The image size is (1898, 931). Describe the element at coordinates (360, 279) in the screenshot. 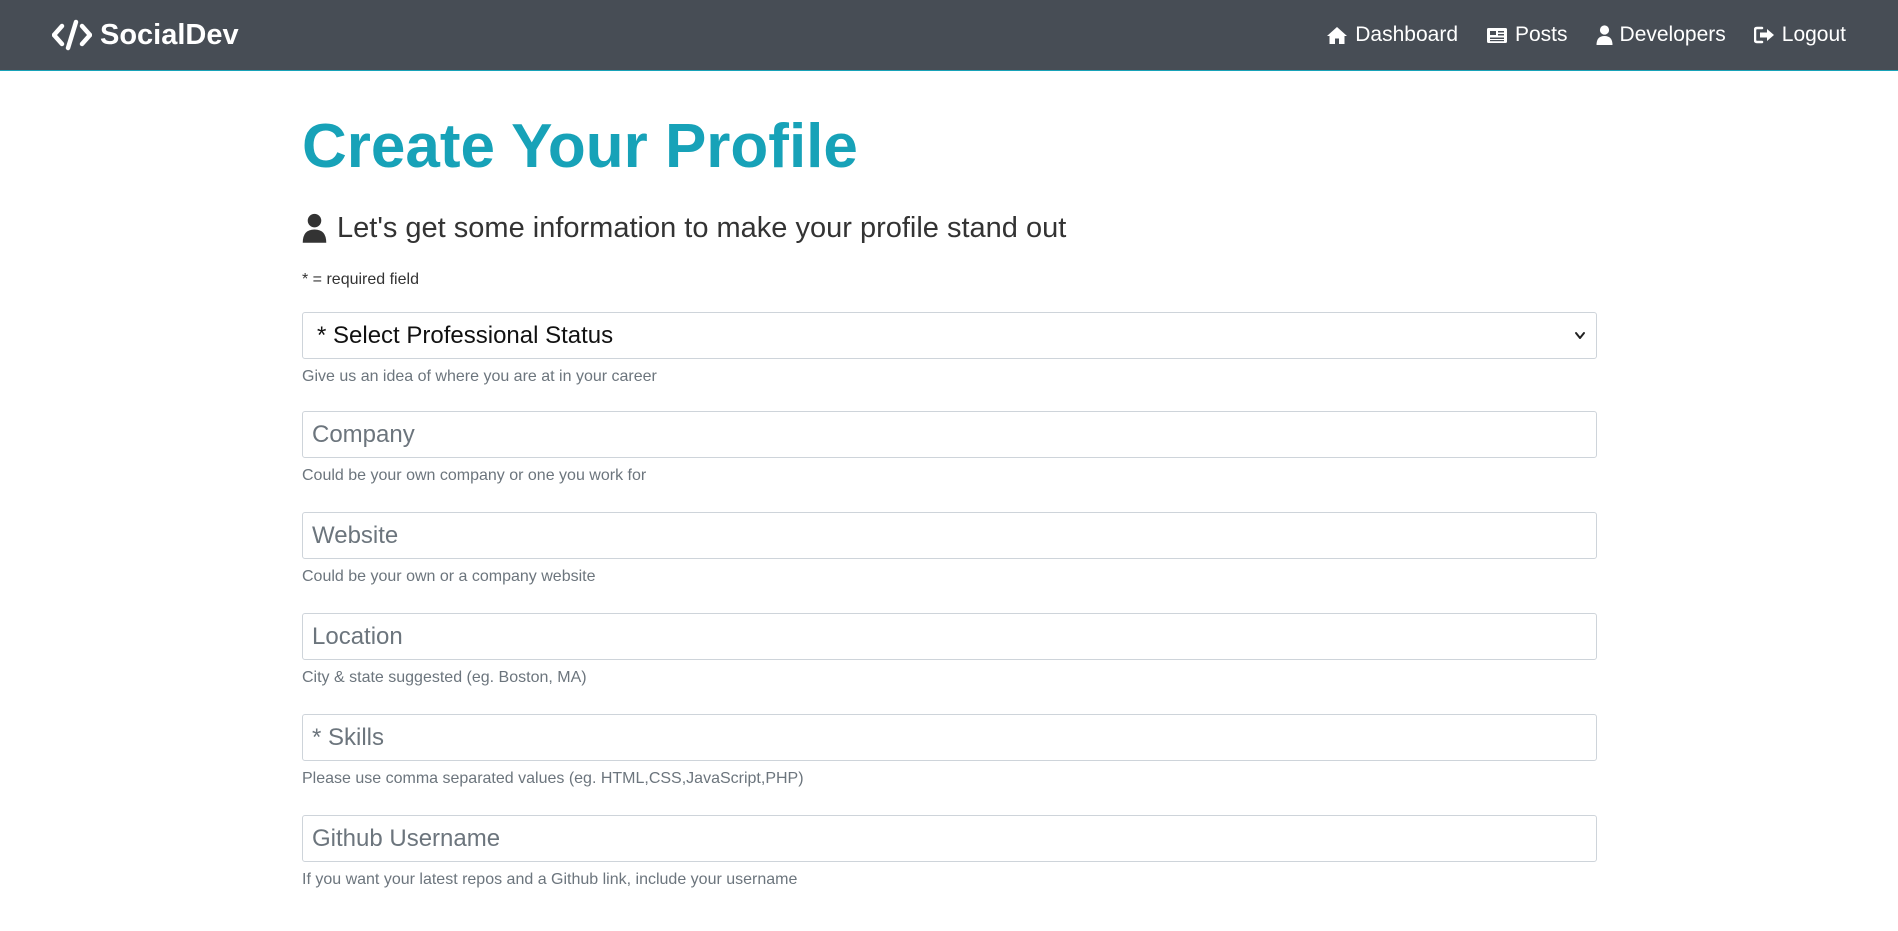

I see `required-field-note: * = required field` at that location.